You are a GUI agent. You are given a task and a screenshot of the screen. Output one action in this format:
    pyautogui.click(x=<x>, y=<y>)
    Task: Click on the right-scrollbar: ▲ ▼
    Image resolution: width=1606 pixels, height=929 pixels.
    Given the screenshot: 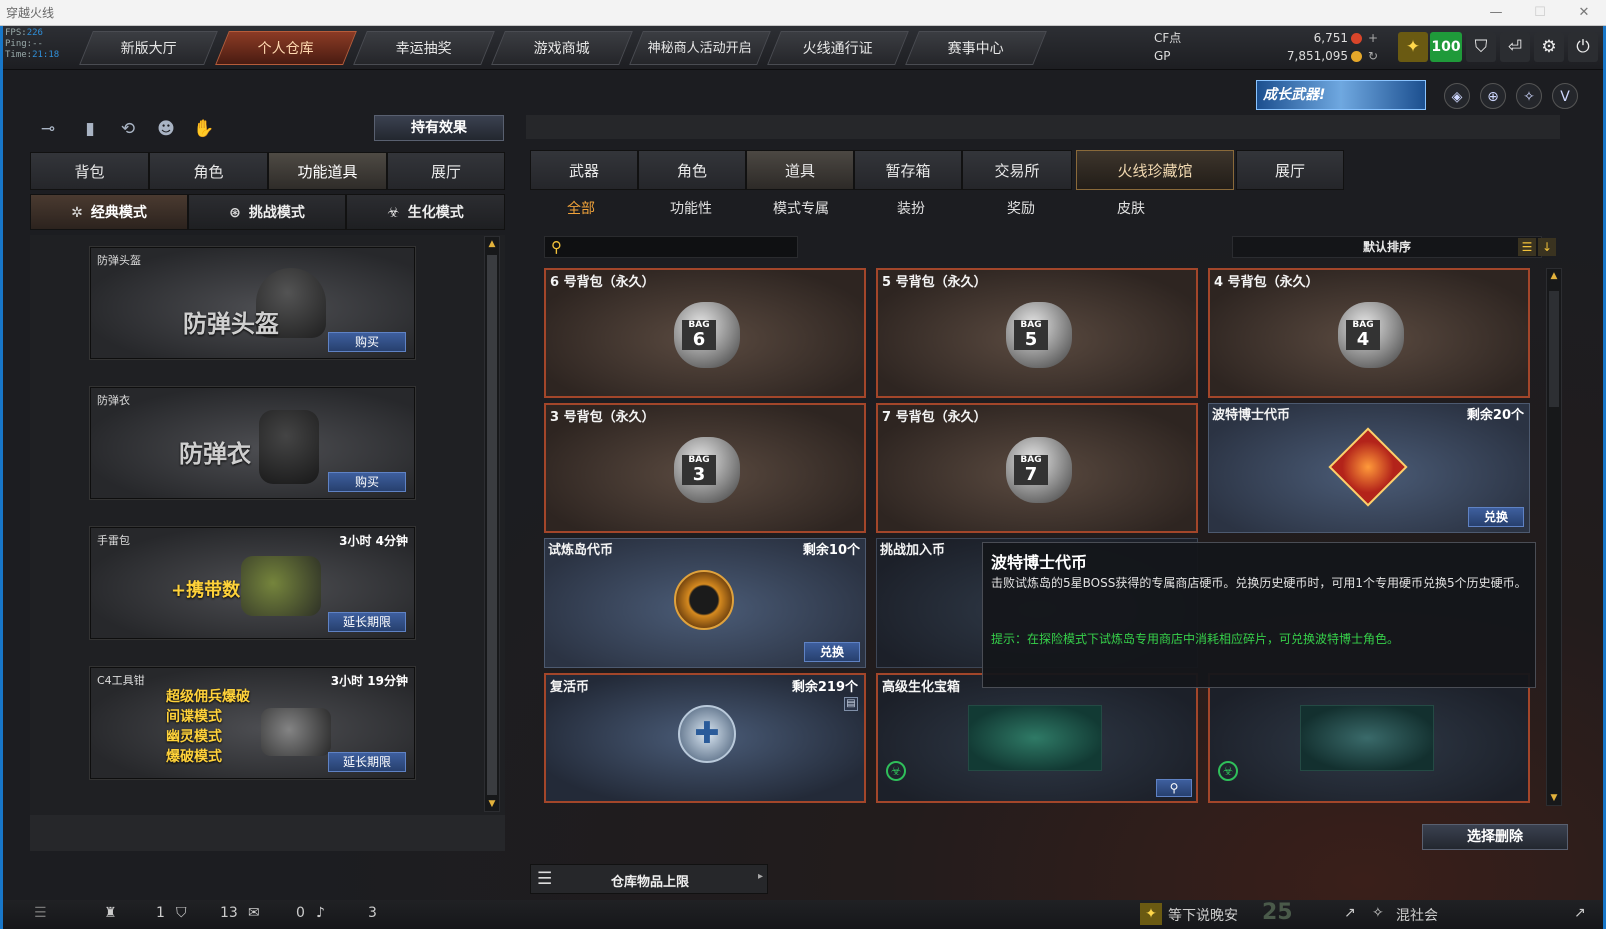 What is the action you would take?
    pyautogui.click(x=1554, y=537)
    